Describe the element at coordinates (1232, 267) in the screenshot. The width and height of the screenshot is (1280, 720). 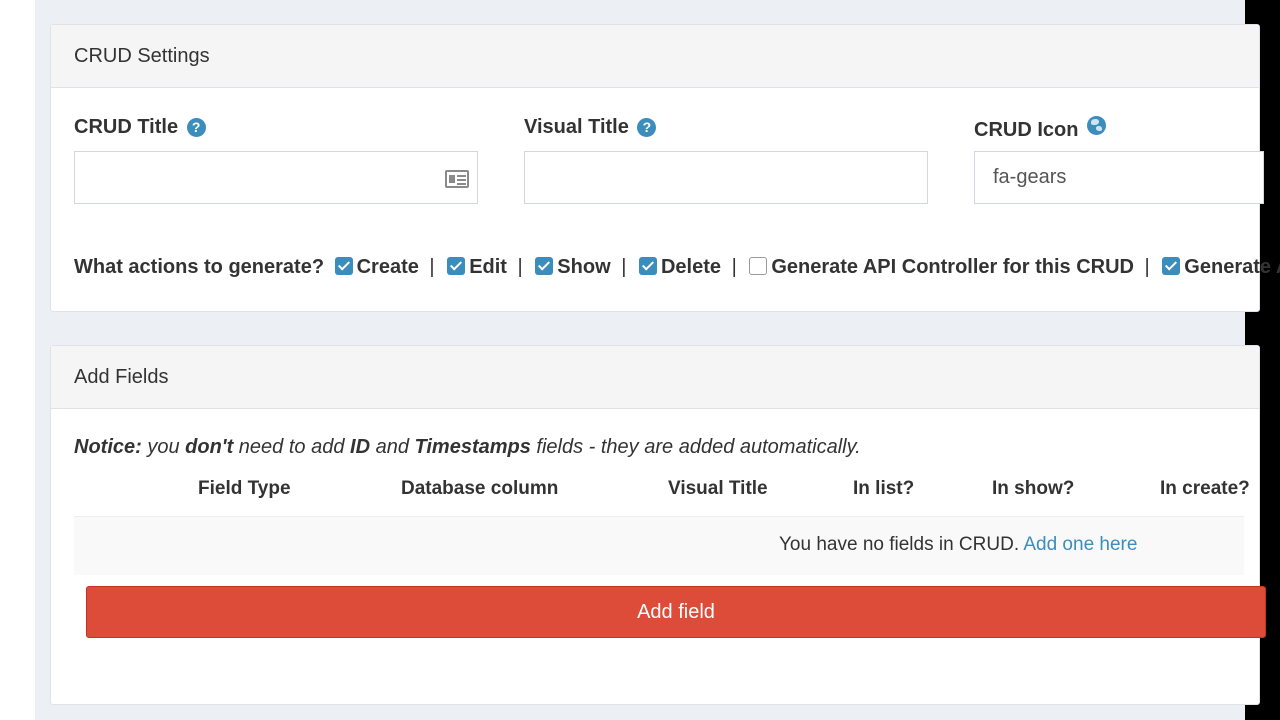
I see `ajax-label: Generate AJAX` at that location.